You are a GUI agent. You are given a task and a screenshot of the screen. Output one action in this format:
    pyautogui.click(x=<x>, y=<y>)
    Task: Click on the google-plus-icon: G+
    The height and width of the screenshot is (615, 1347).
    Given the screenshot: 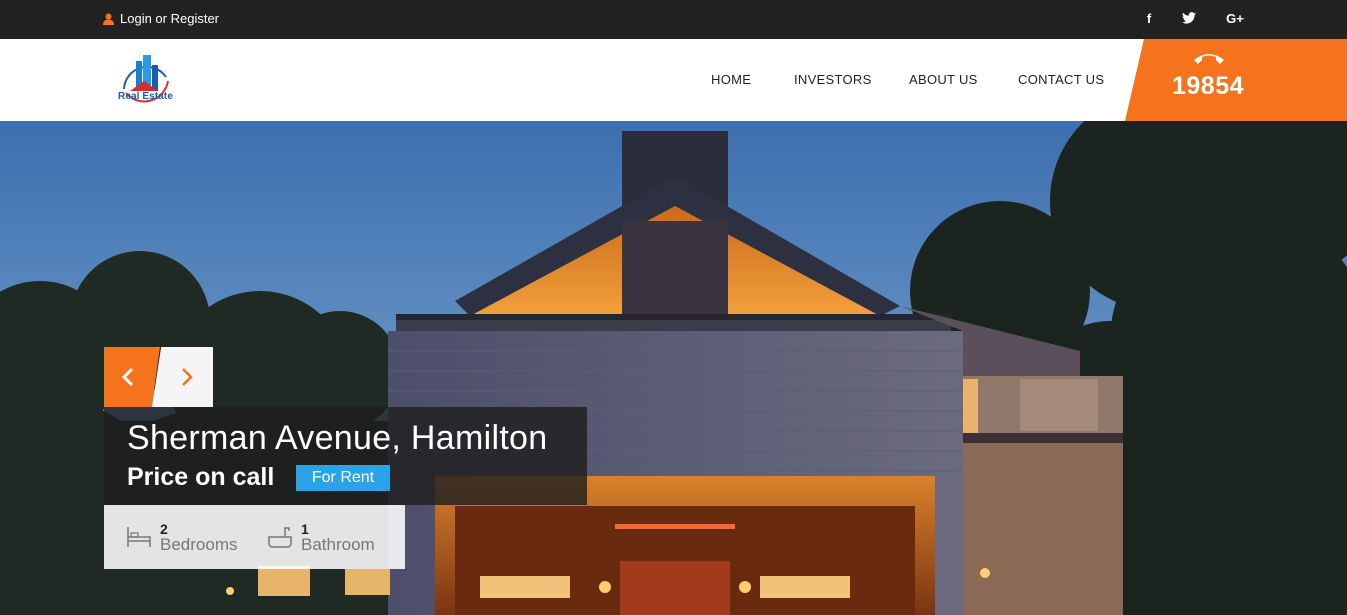 What is the action you would take?
    pyautogui.click(x=1235, y=18)
    